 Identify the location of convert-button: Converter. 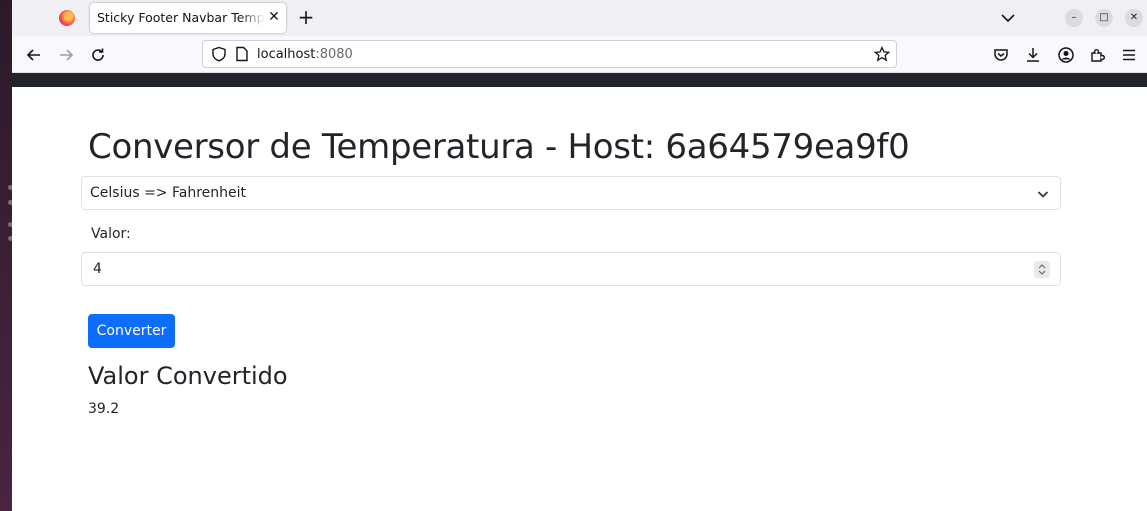
(131, 331).